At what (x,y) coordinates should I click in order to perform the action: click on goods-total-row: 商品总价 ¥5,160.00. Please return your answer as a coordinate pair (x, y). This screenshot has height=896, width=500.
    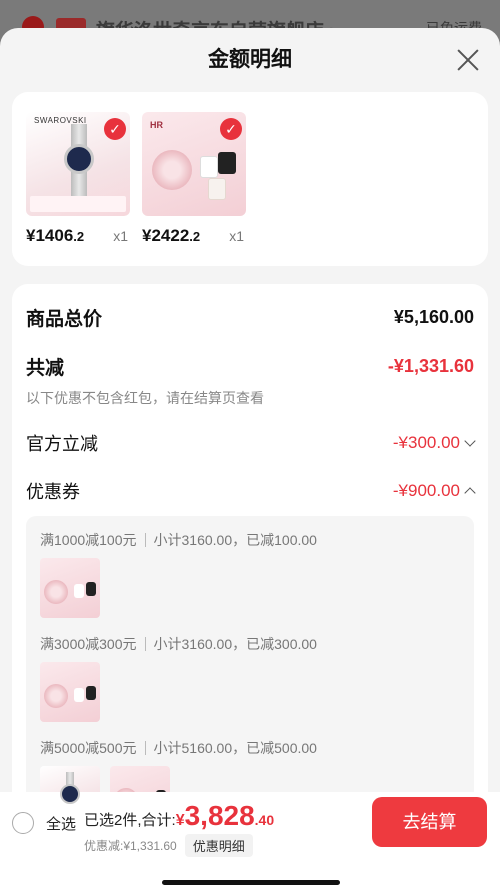
    Looking at the image, I should click on (250, 307).